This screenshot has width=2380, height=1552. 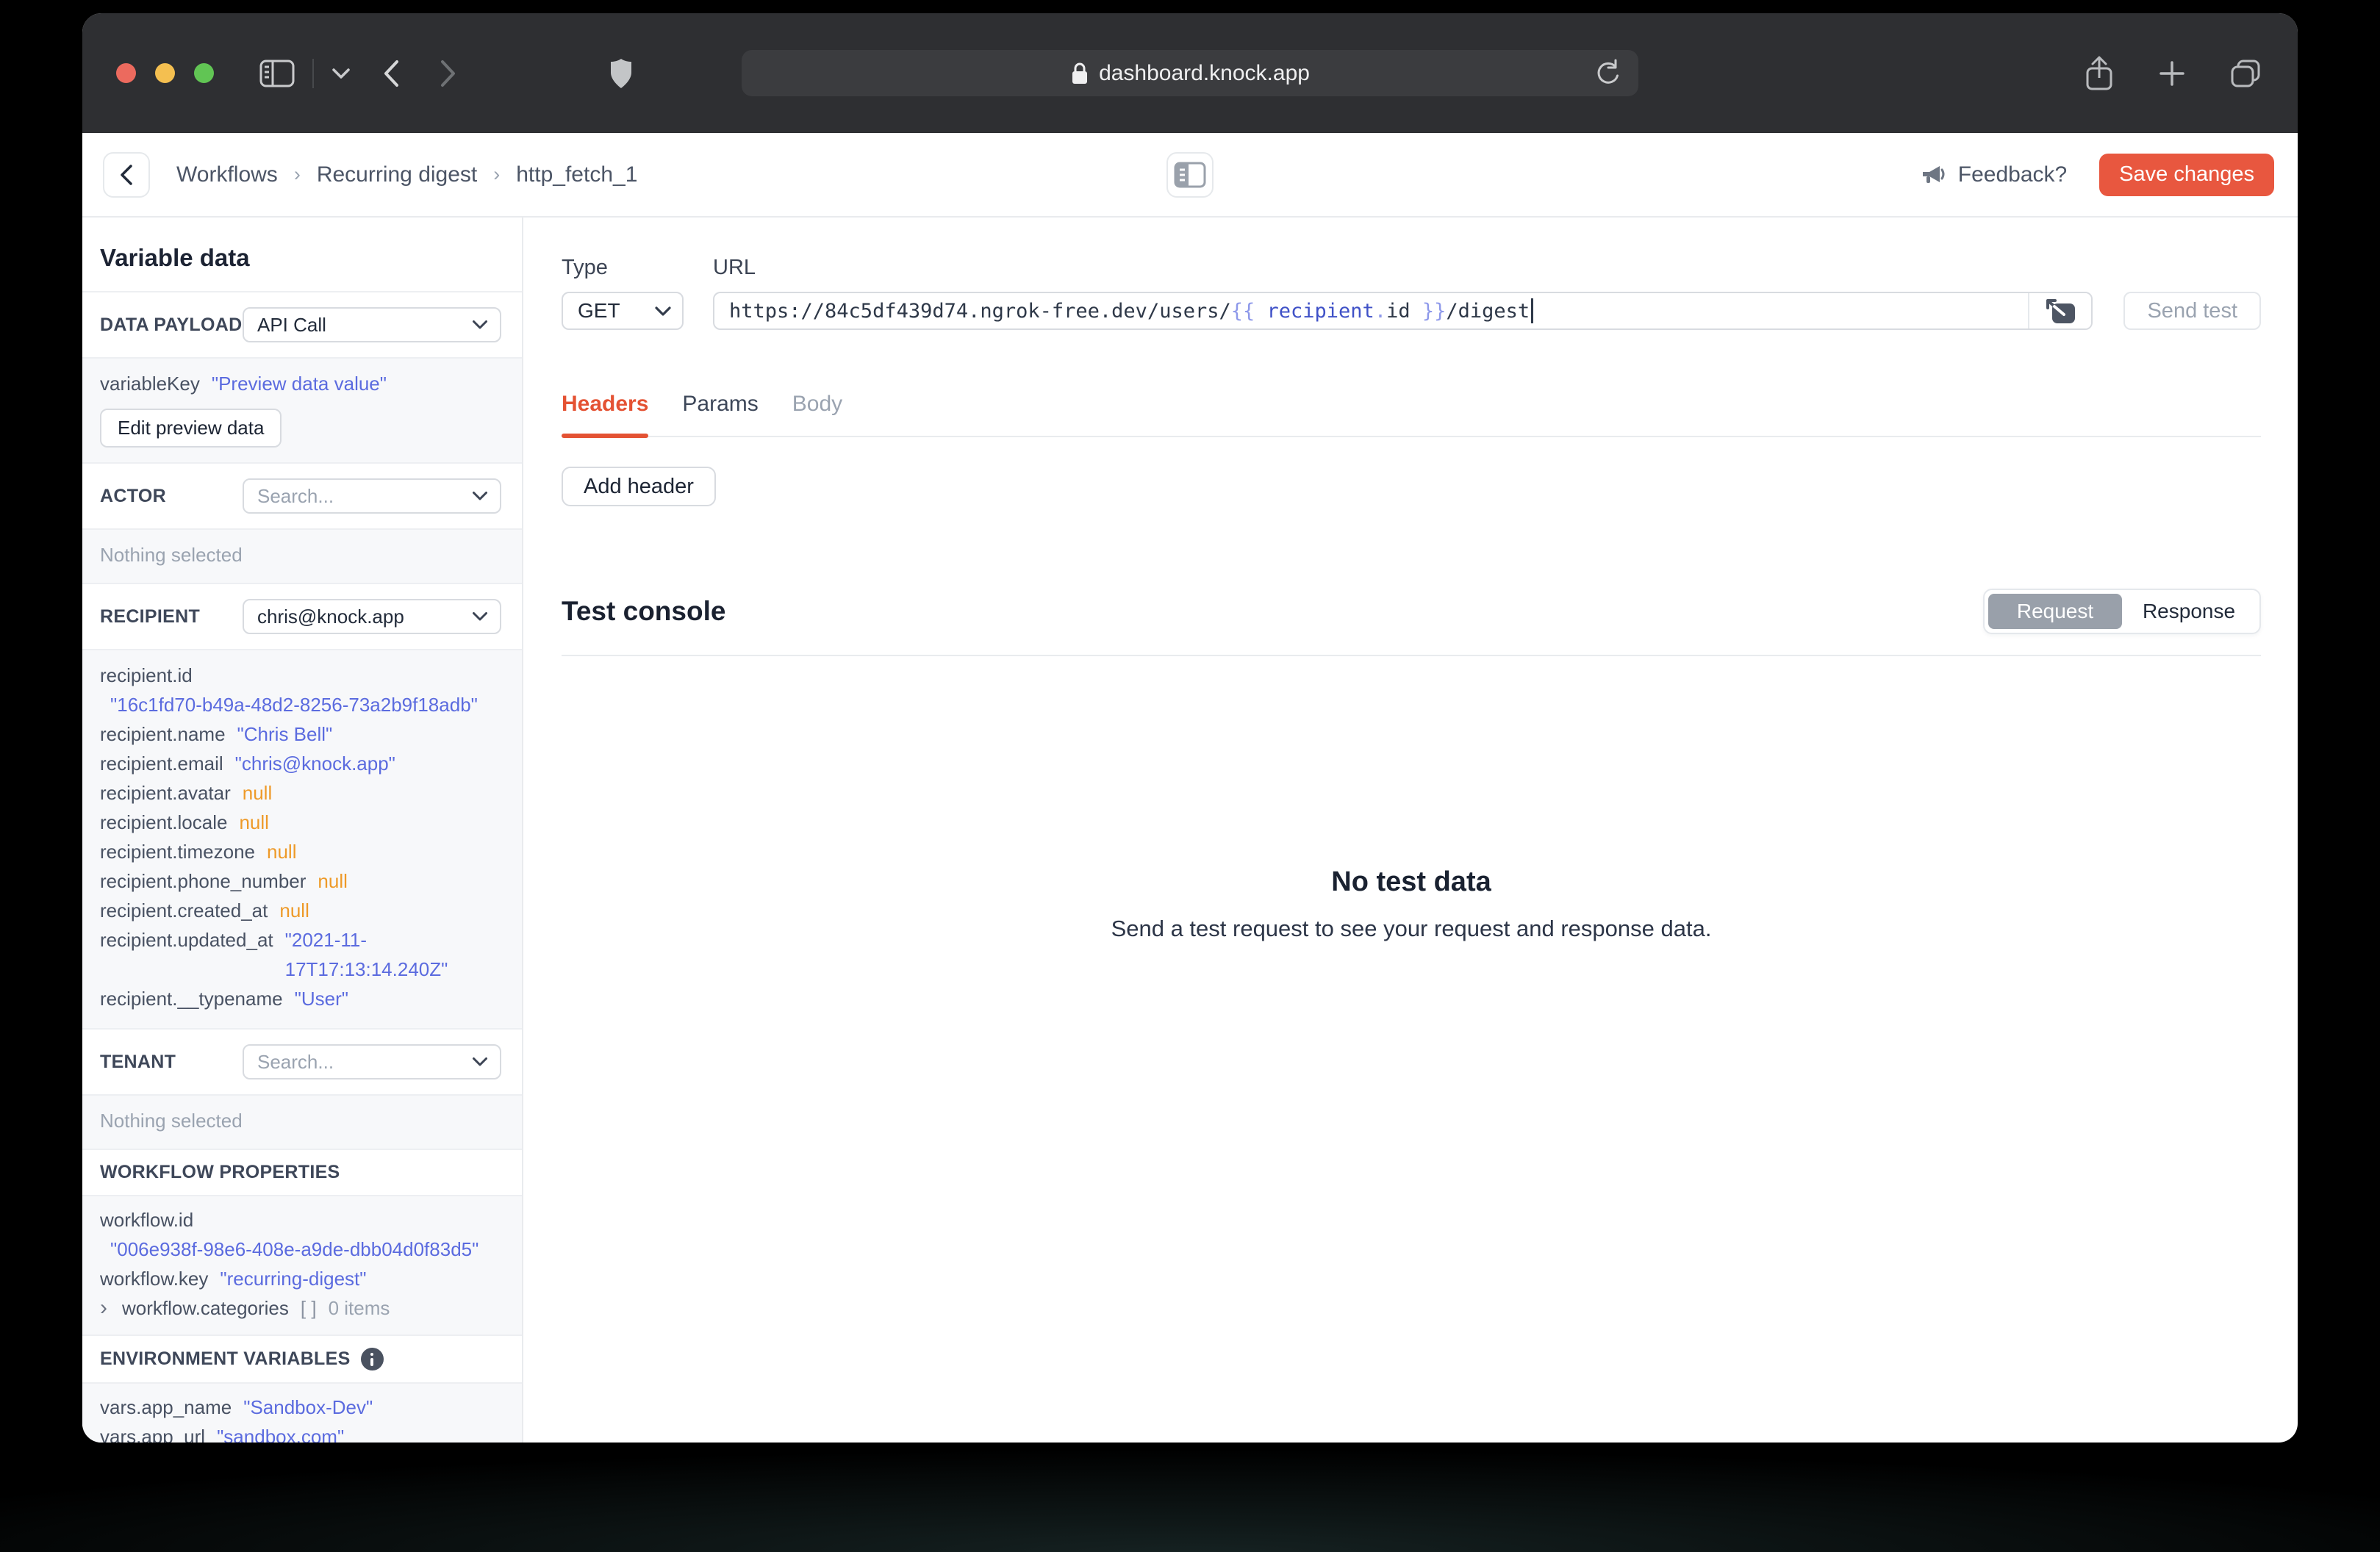 What do you see at coordinates (720, 414) in the screenshot?
I see `tab-params: Params` at bounding box center [720, 414].